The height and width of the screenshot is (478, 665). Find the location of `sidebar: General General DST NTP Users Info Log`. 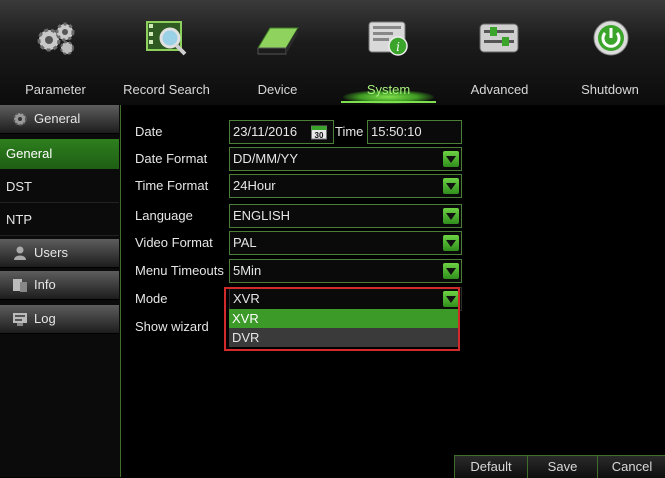

sidebar: General General DST NTP Users Info Log is located at coordinates (60, 291).